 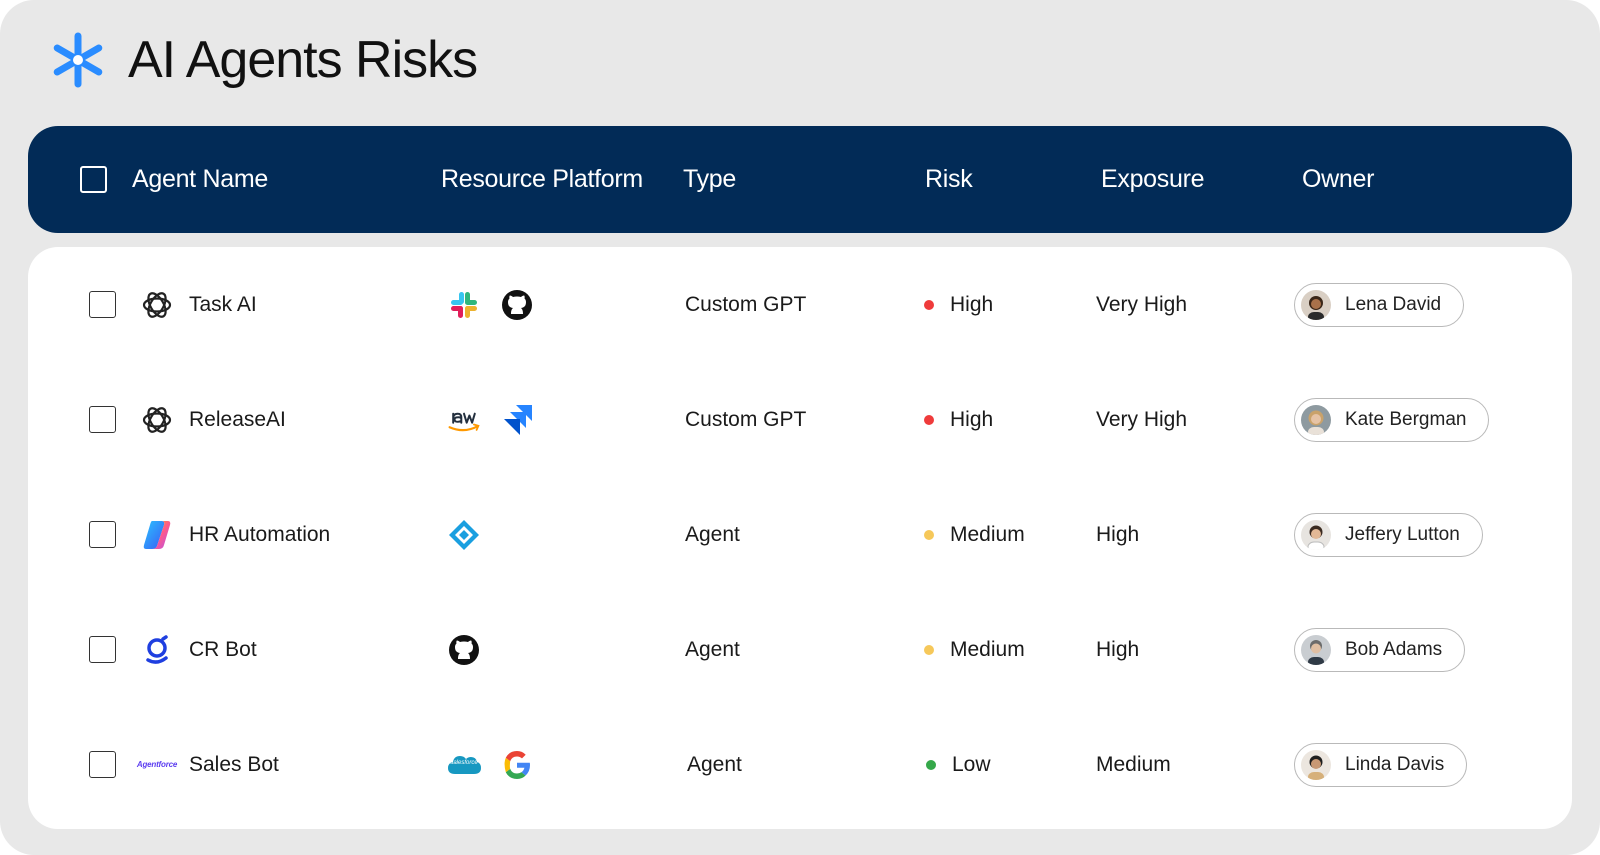 I want to click on owner-name: Jeffery Lutton, so click(x=1402, y=534).